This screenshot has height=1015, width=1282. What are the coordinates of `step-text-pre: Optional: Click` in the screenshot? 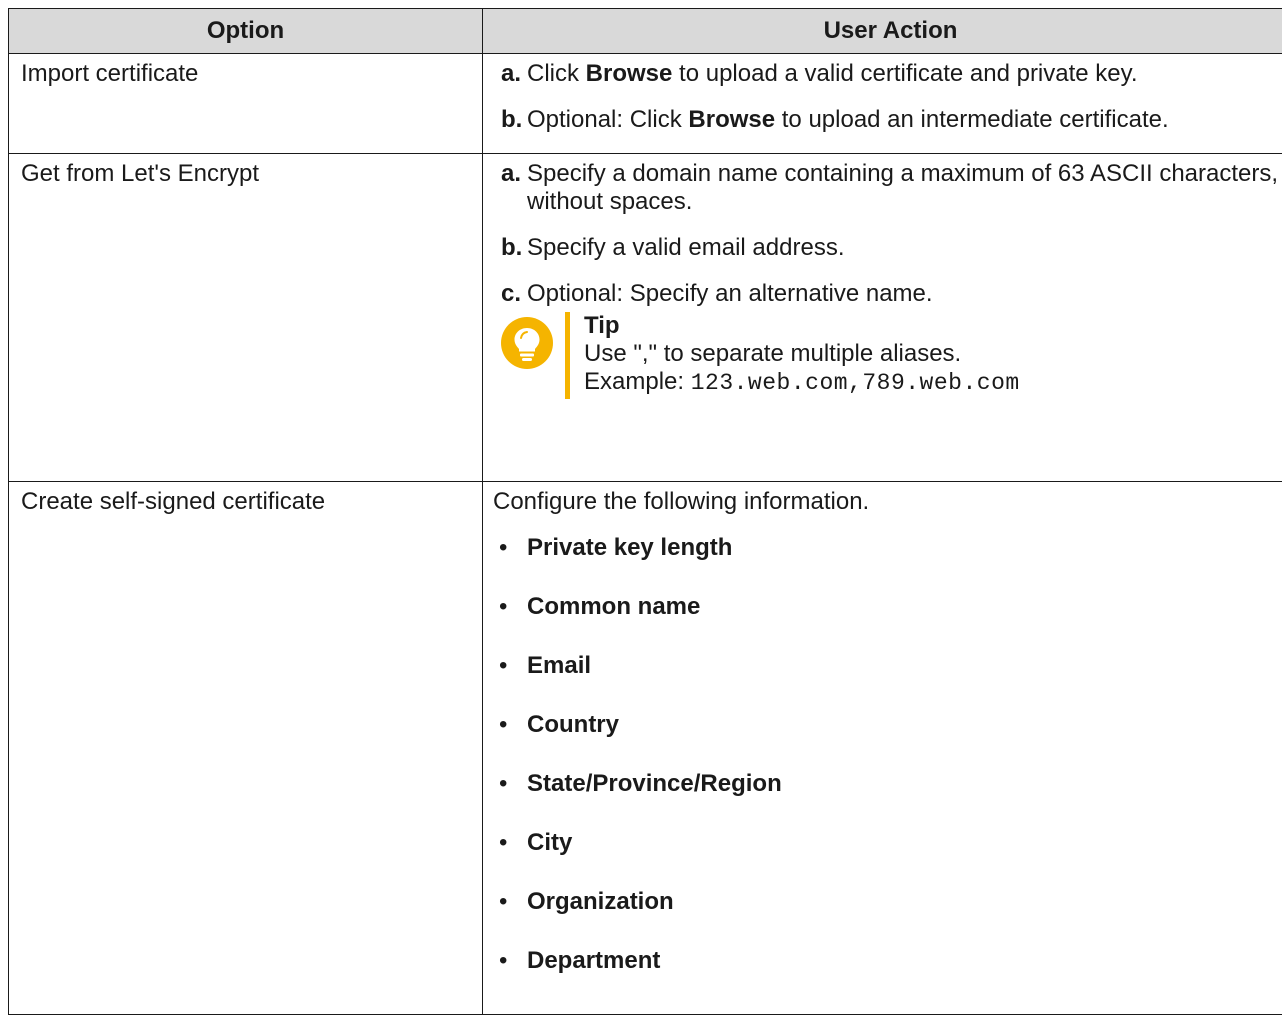 It's located at (607, 119).